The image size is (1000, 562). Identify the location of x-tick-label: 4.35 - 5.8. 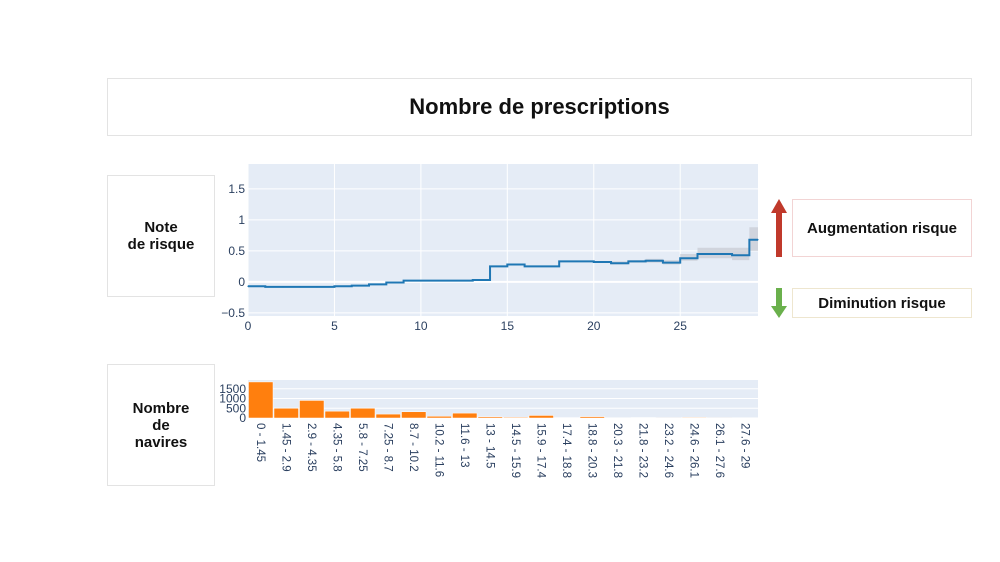
(336, 447).